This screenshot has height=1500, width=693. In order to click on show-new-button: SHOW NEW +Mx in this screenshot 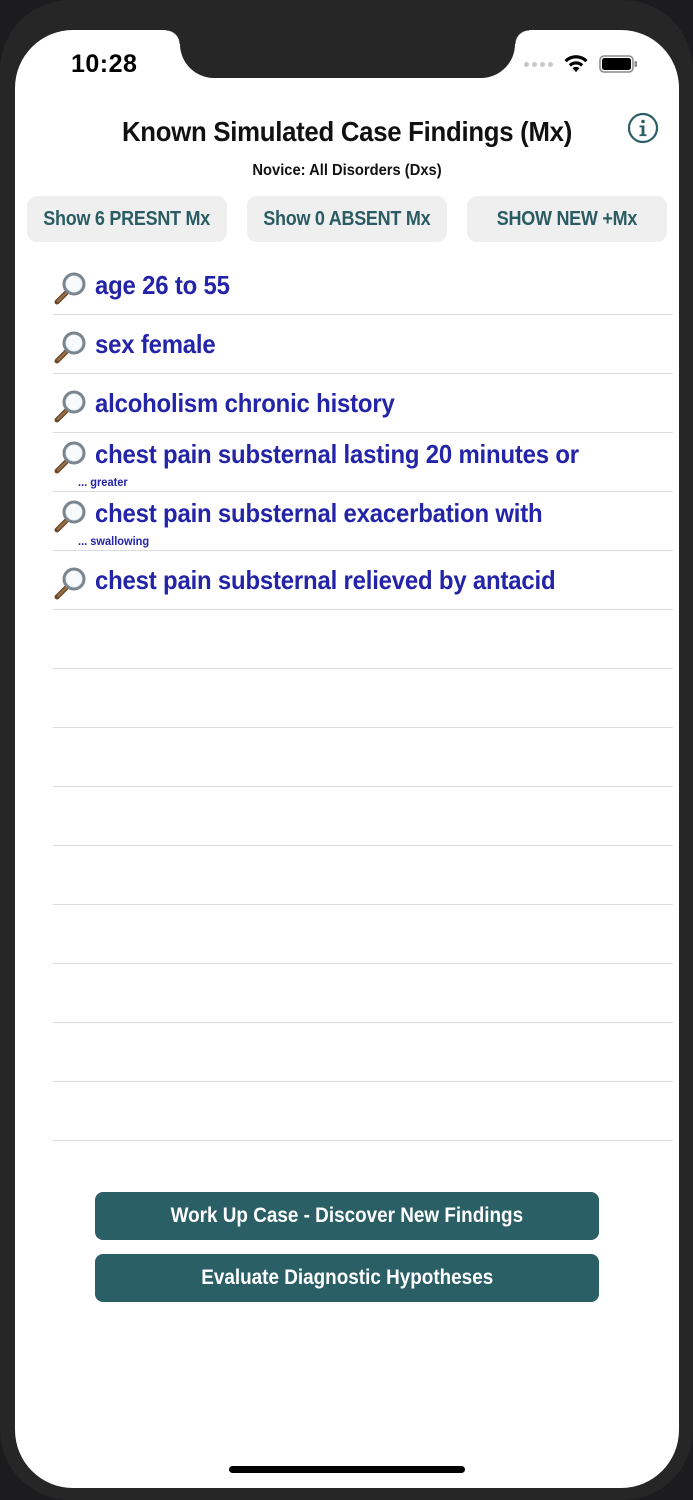, I will do `click(567, 219)`.